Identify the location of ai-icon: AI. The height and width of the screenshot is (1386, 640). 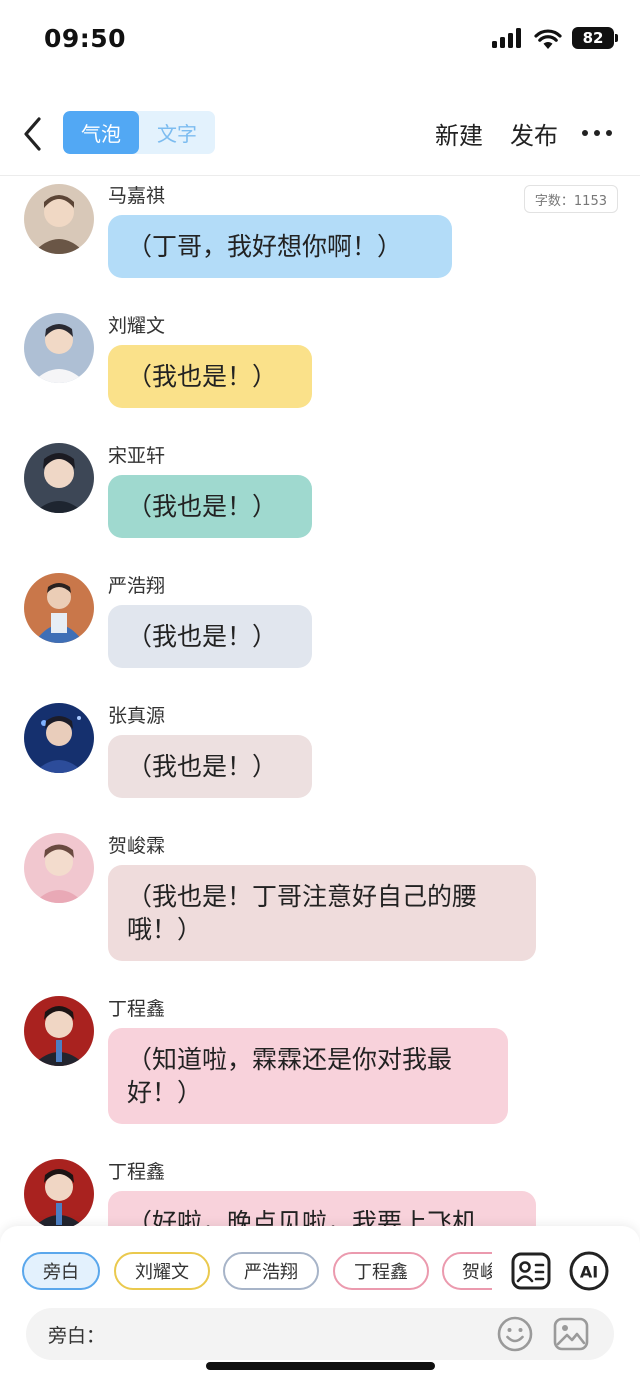
(589, 1271).